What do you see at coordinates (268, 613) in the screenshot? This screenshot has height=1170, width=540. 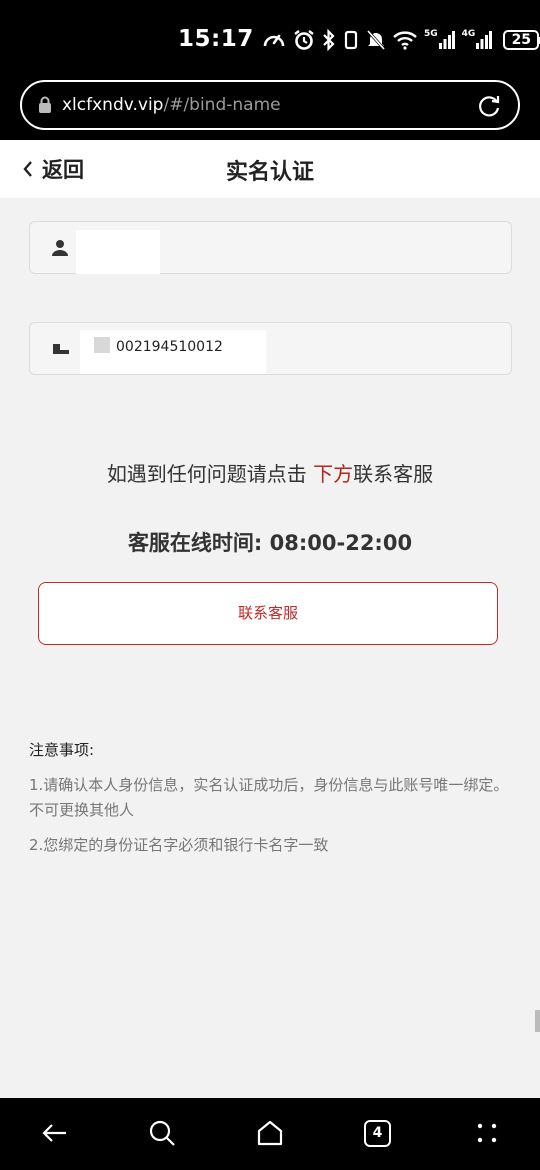 I see `contact-service-button: 联系客服` at bounding box center [268, 613].